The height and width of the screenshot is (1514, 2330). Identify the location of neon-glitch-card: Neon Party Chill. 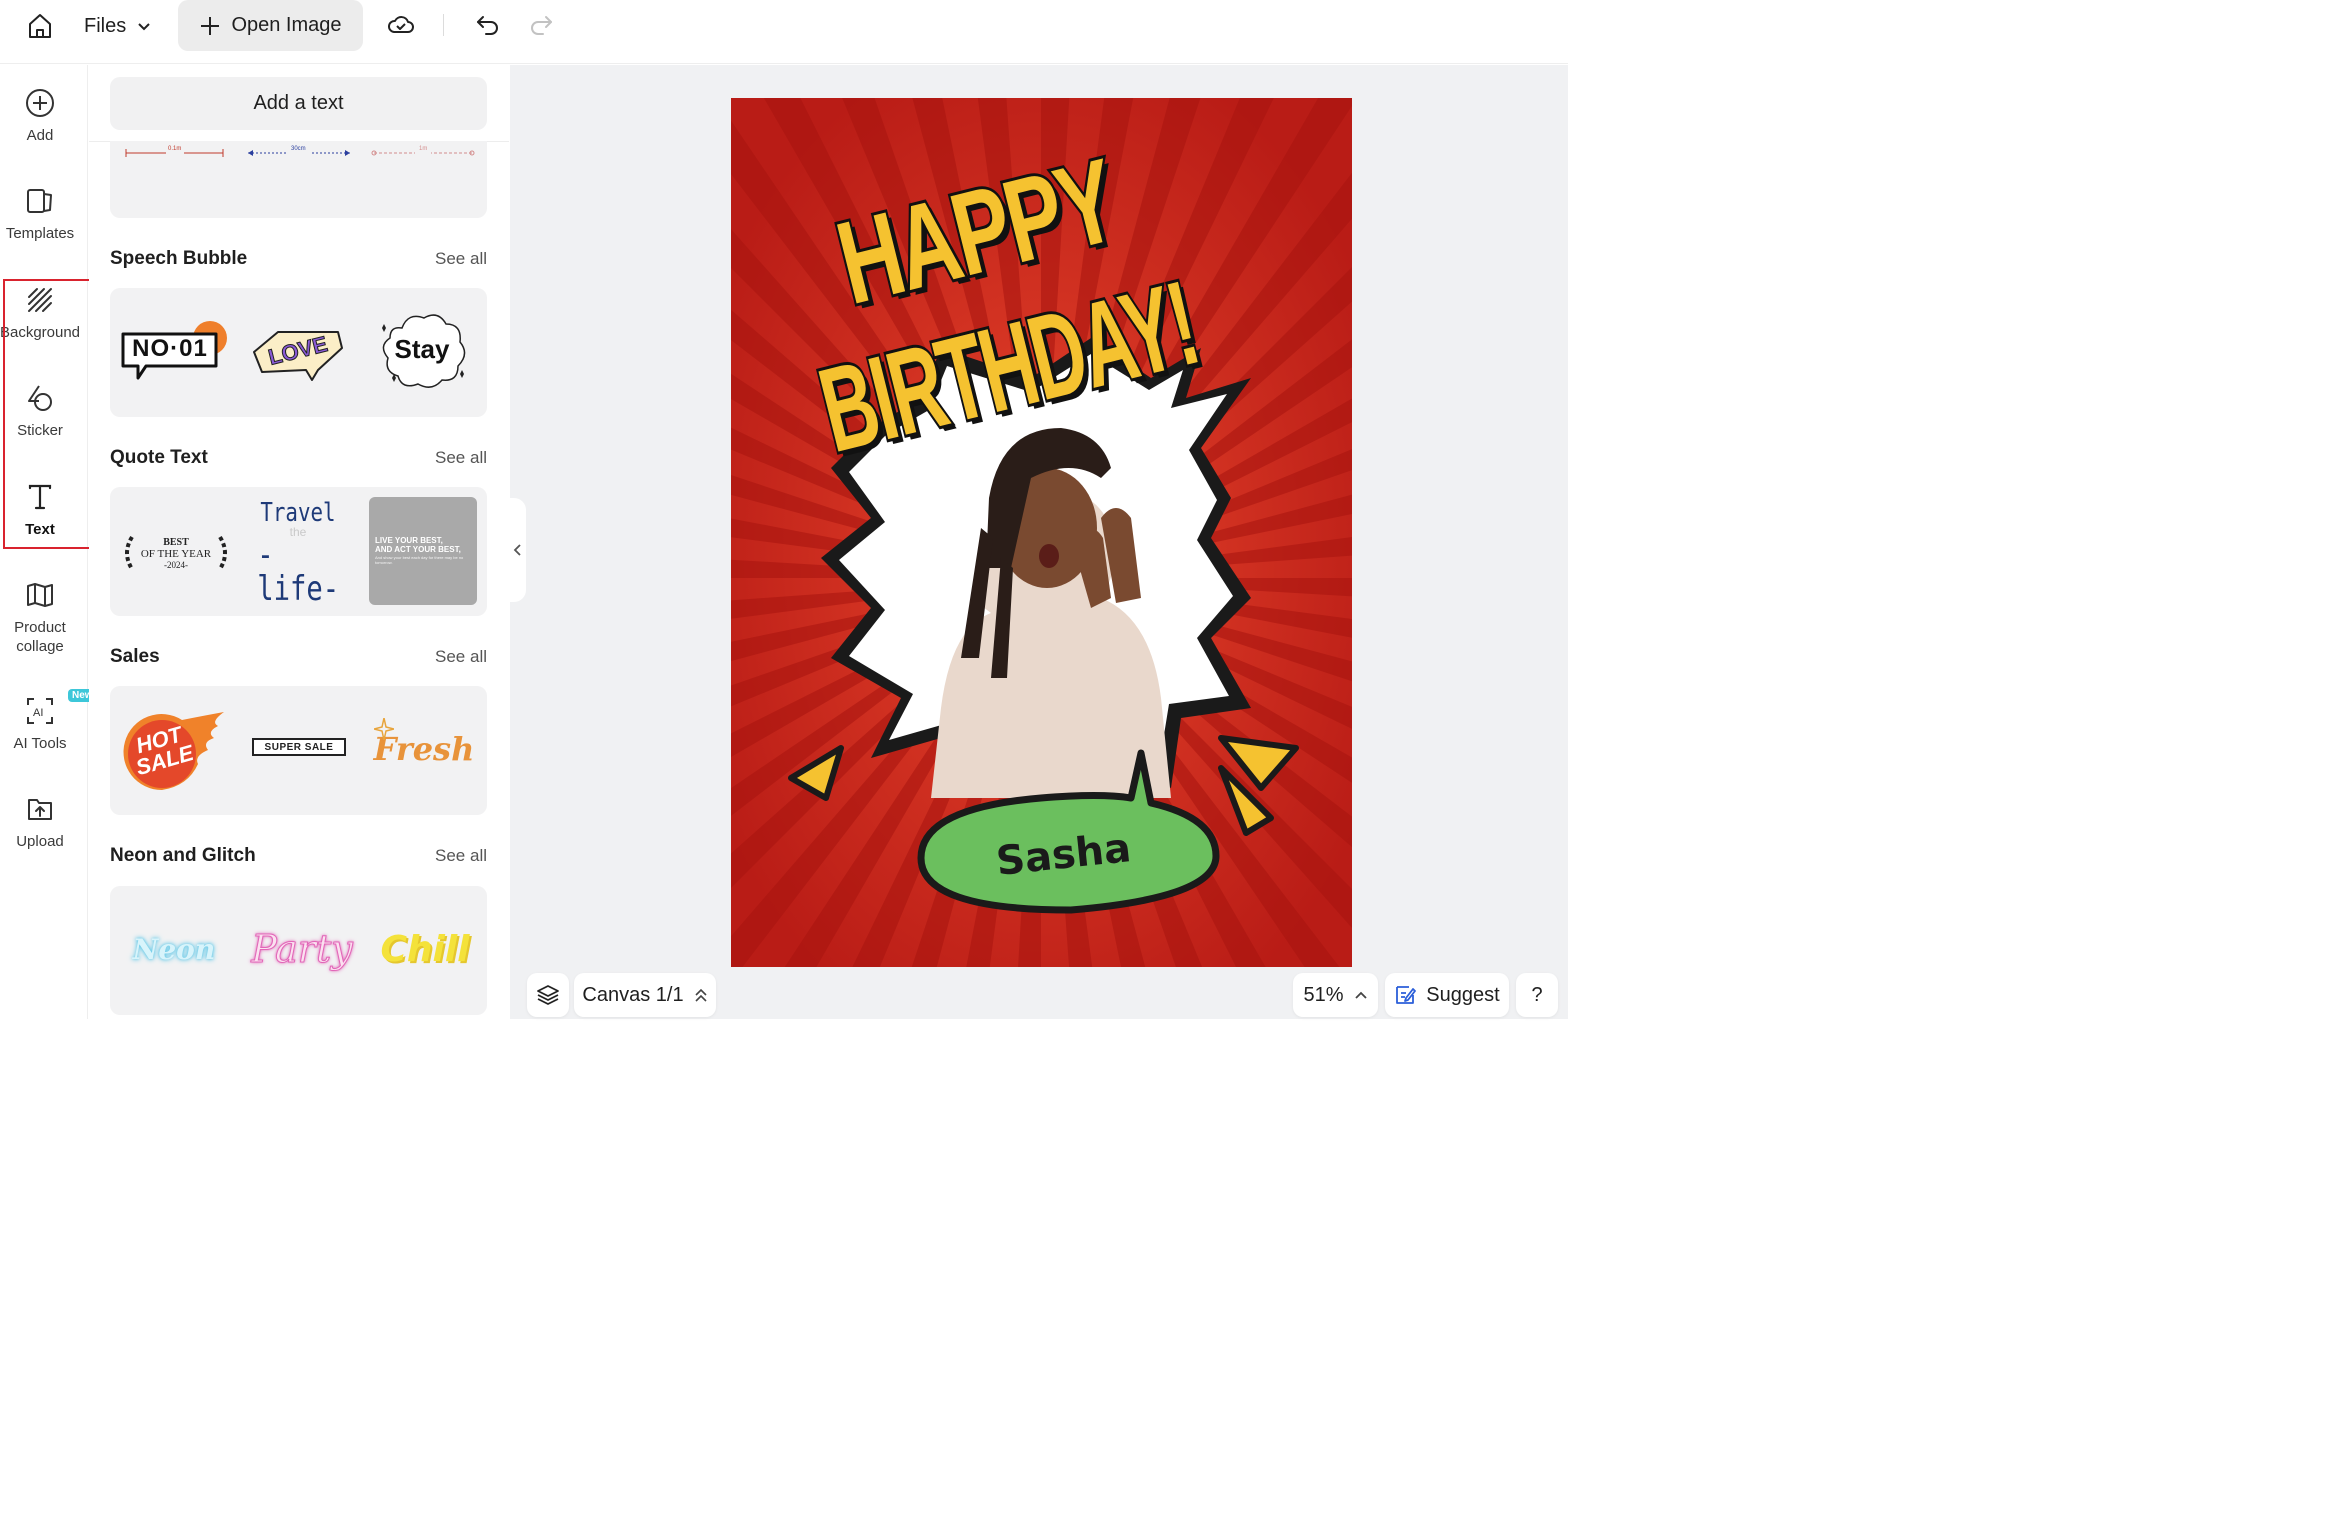
(298, 950).